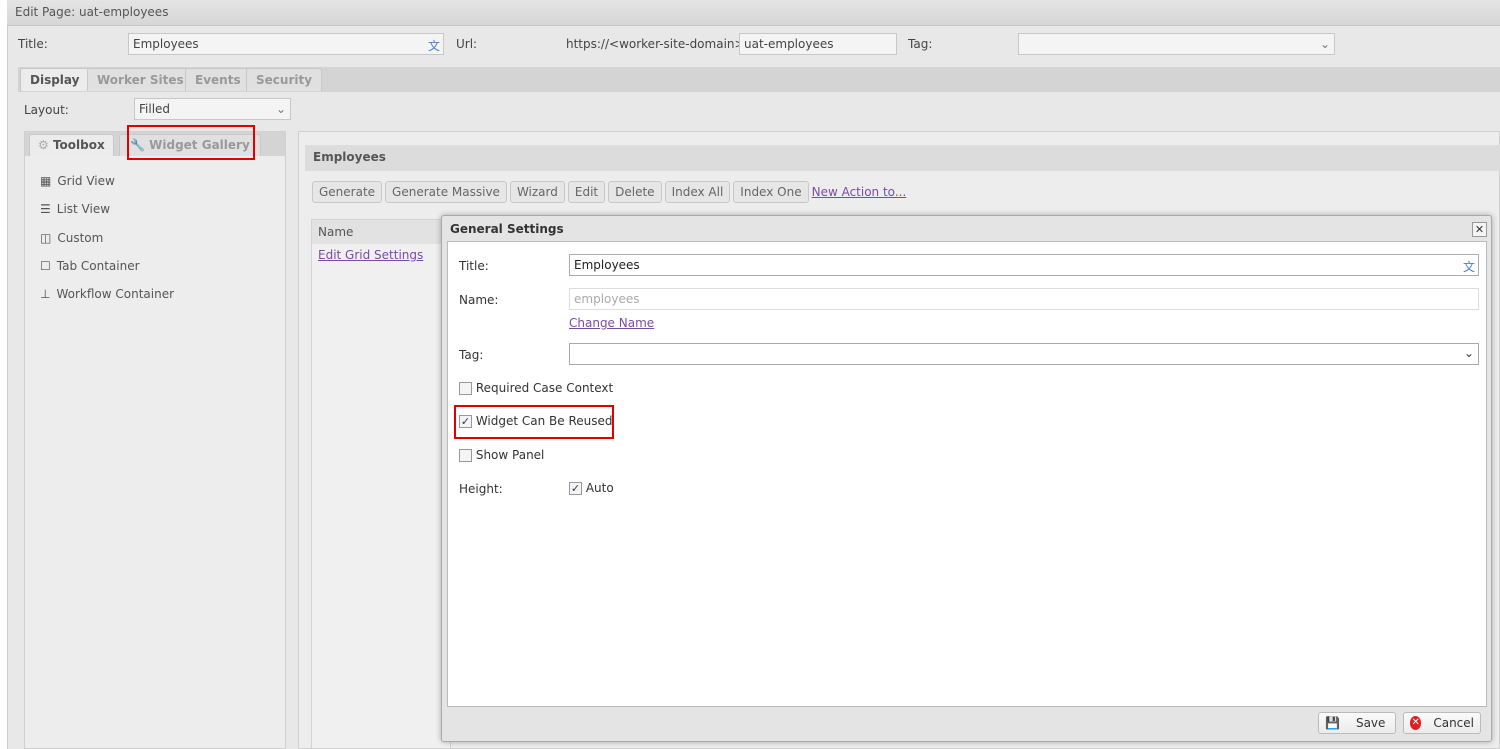  Describe the element at coordinates (284, 79) in the screenshot. I see `tab-security: Security` at that location.